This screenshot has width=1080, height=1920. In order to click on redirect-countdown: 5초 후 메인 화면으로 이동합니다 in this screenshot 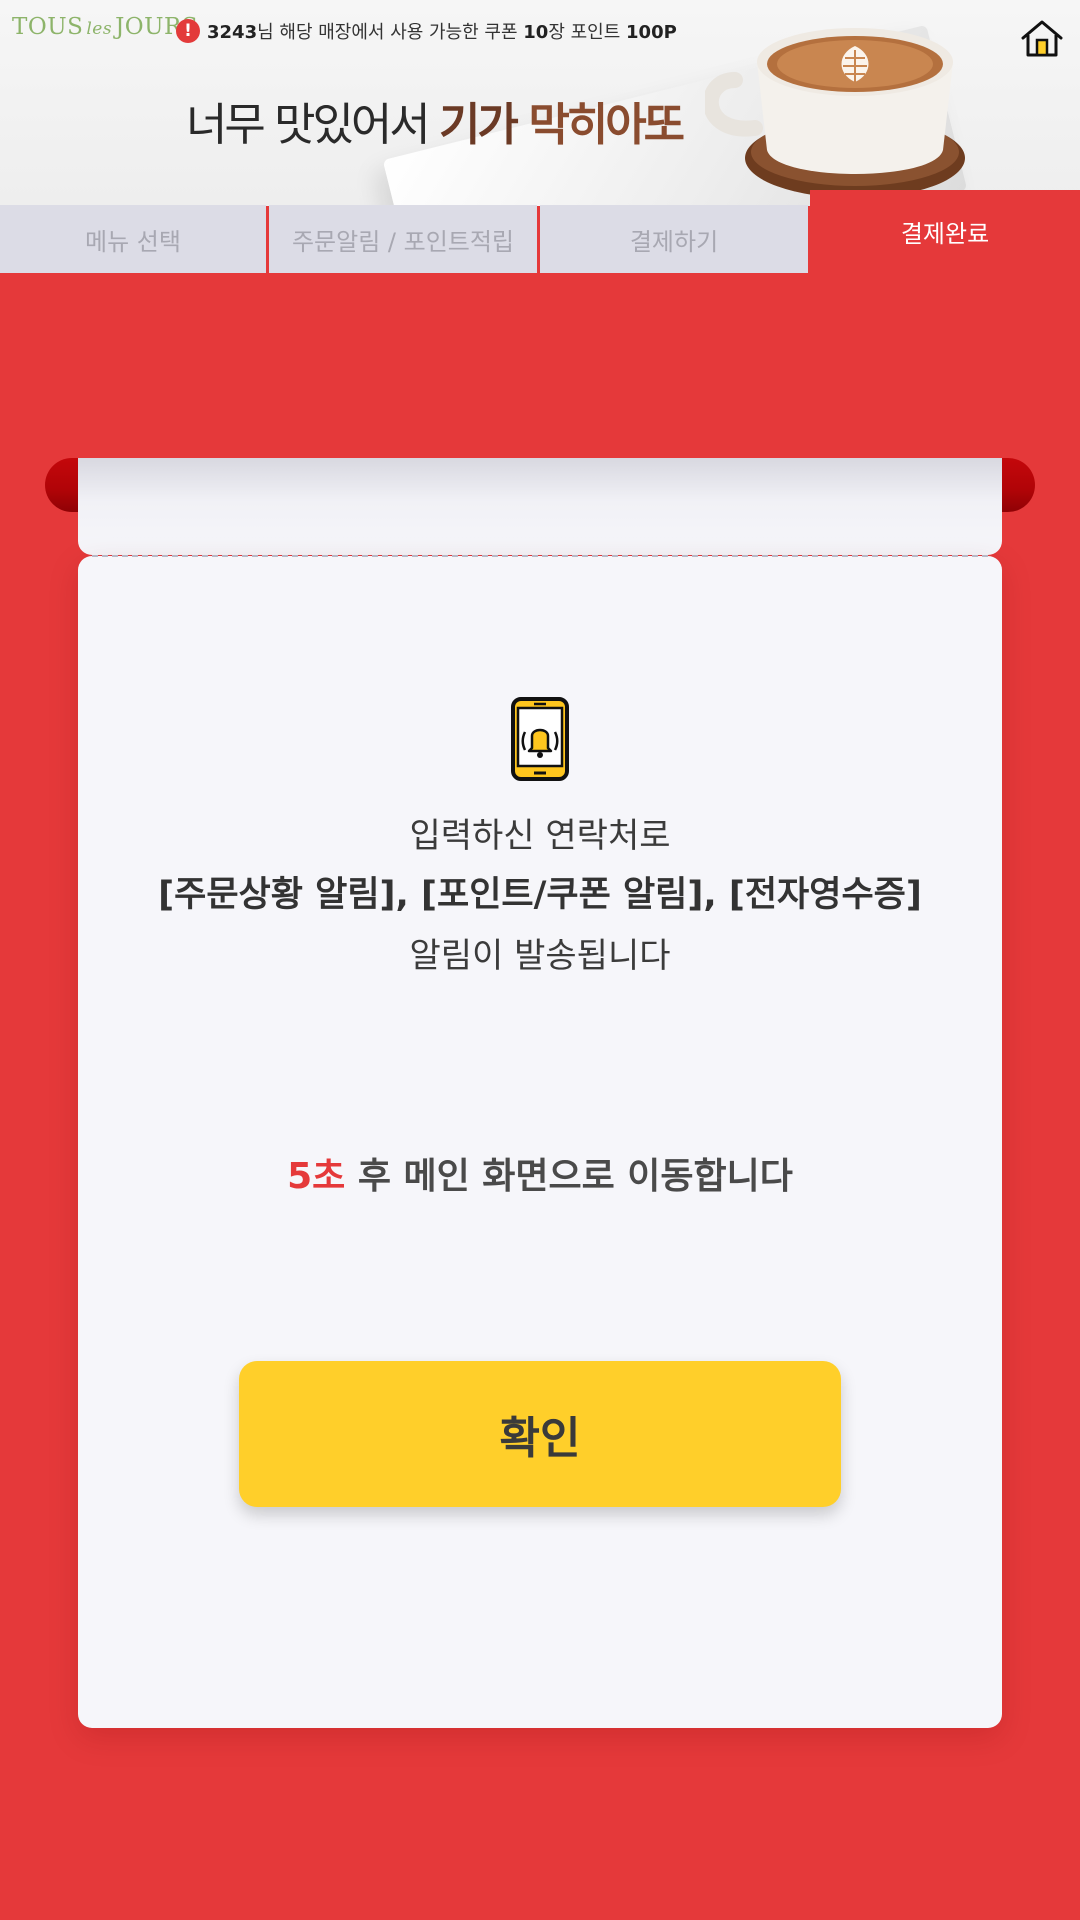, I will do `click(540, 1173)`.